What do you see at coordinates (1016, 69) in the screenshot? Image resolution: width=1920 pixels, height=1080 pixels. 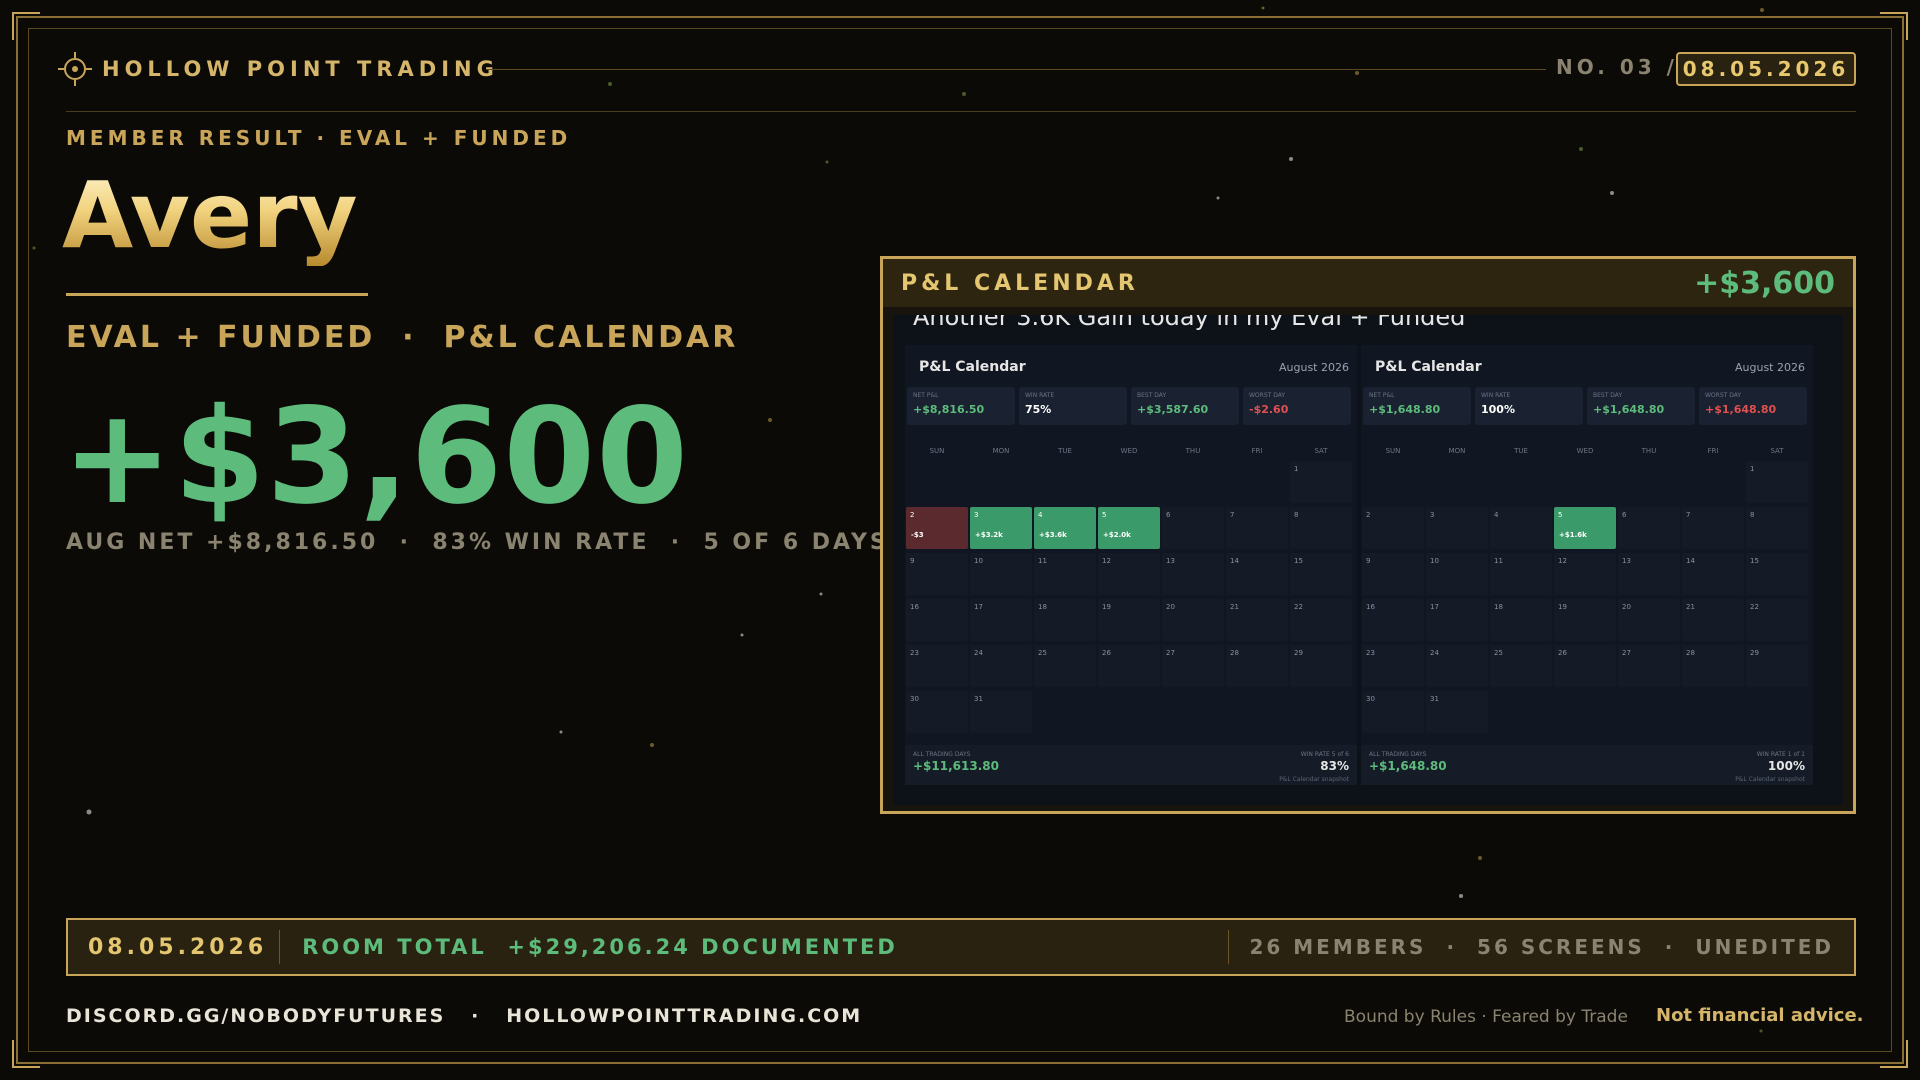 I see `header-divider` at bounding box center [1016, 69].